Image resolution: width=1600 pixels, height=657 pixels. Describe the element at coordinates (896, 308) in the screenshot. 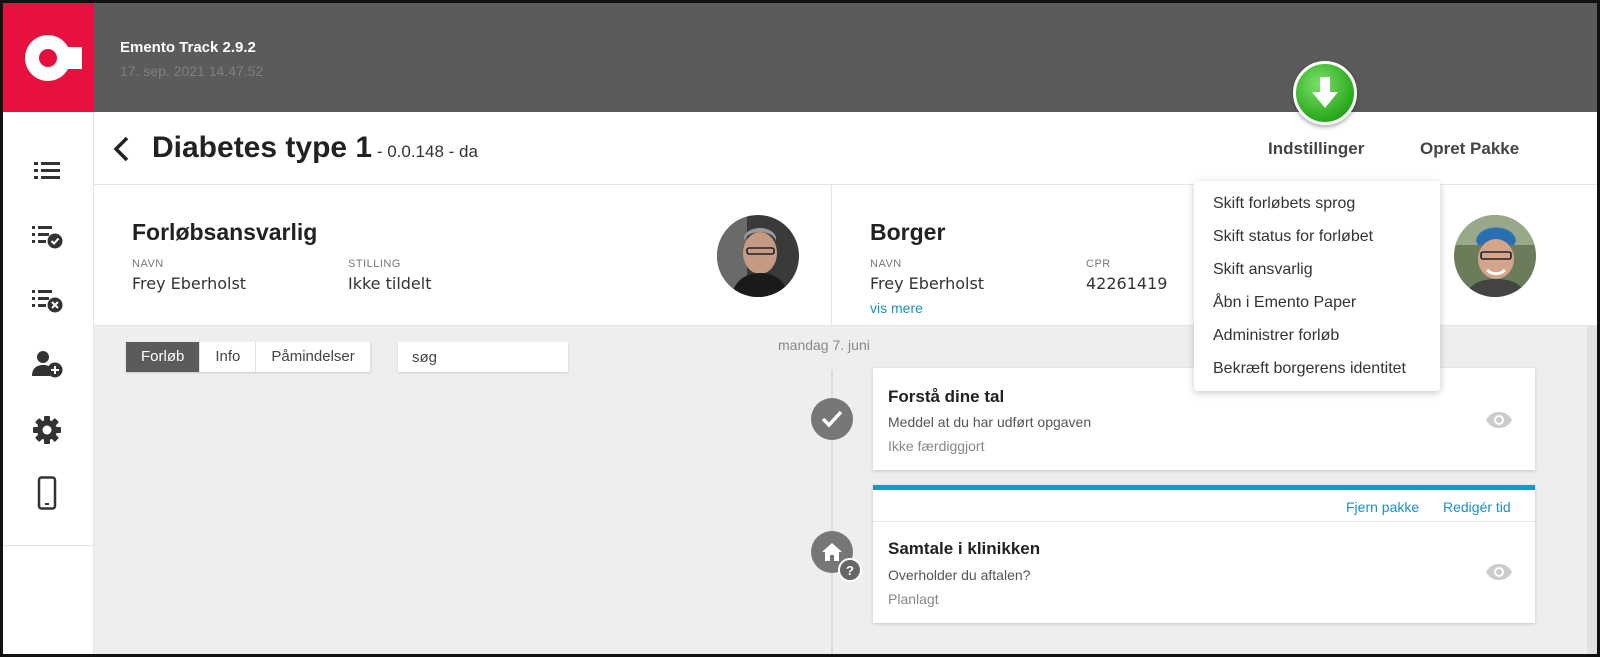

I see `show-more-link: vis mere` at that location.